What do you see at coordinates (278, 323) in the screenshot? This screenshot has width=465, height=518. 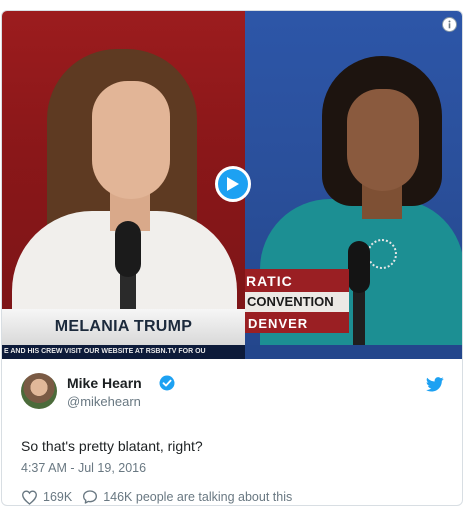 I see `right-lower-third-line3: DENVER` at bounding box center [278, 323].